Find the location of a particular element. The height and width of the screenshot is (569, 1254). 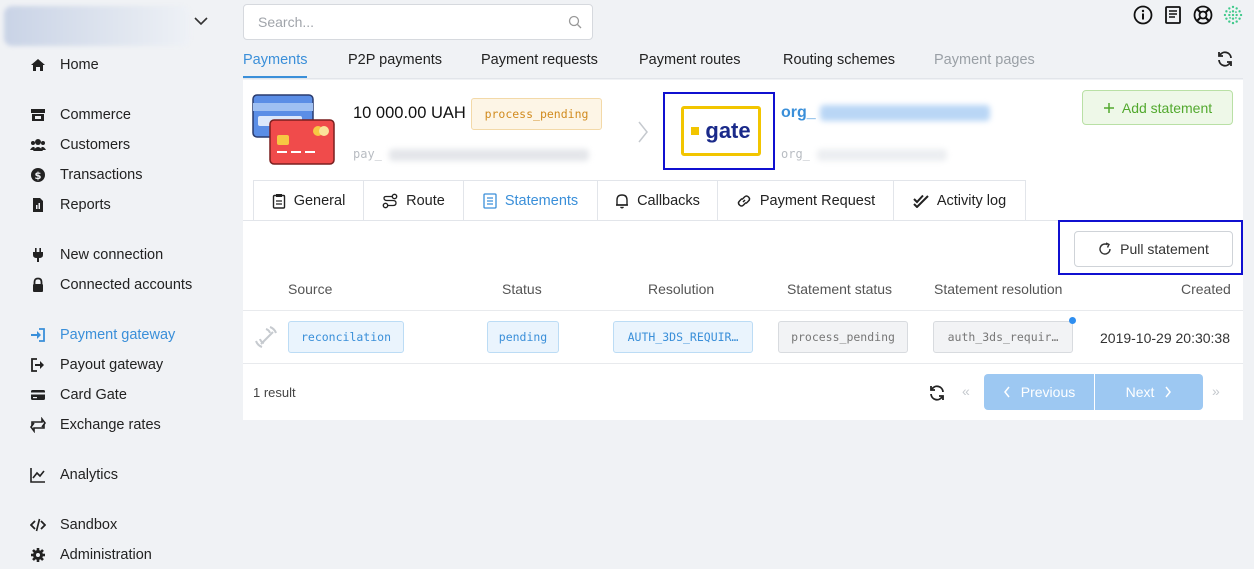

sidebar-item-home: Home is located at coordinates (64, 65).